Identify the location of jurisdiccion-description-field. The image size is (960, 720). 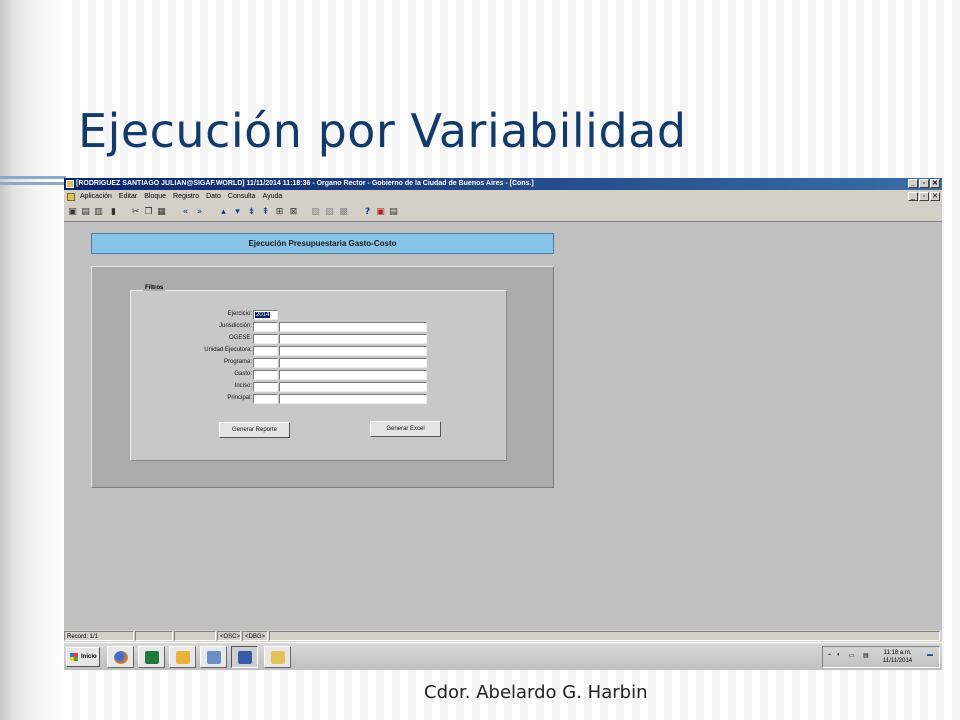
(353, 327).